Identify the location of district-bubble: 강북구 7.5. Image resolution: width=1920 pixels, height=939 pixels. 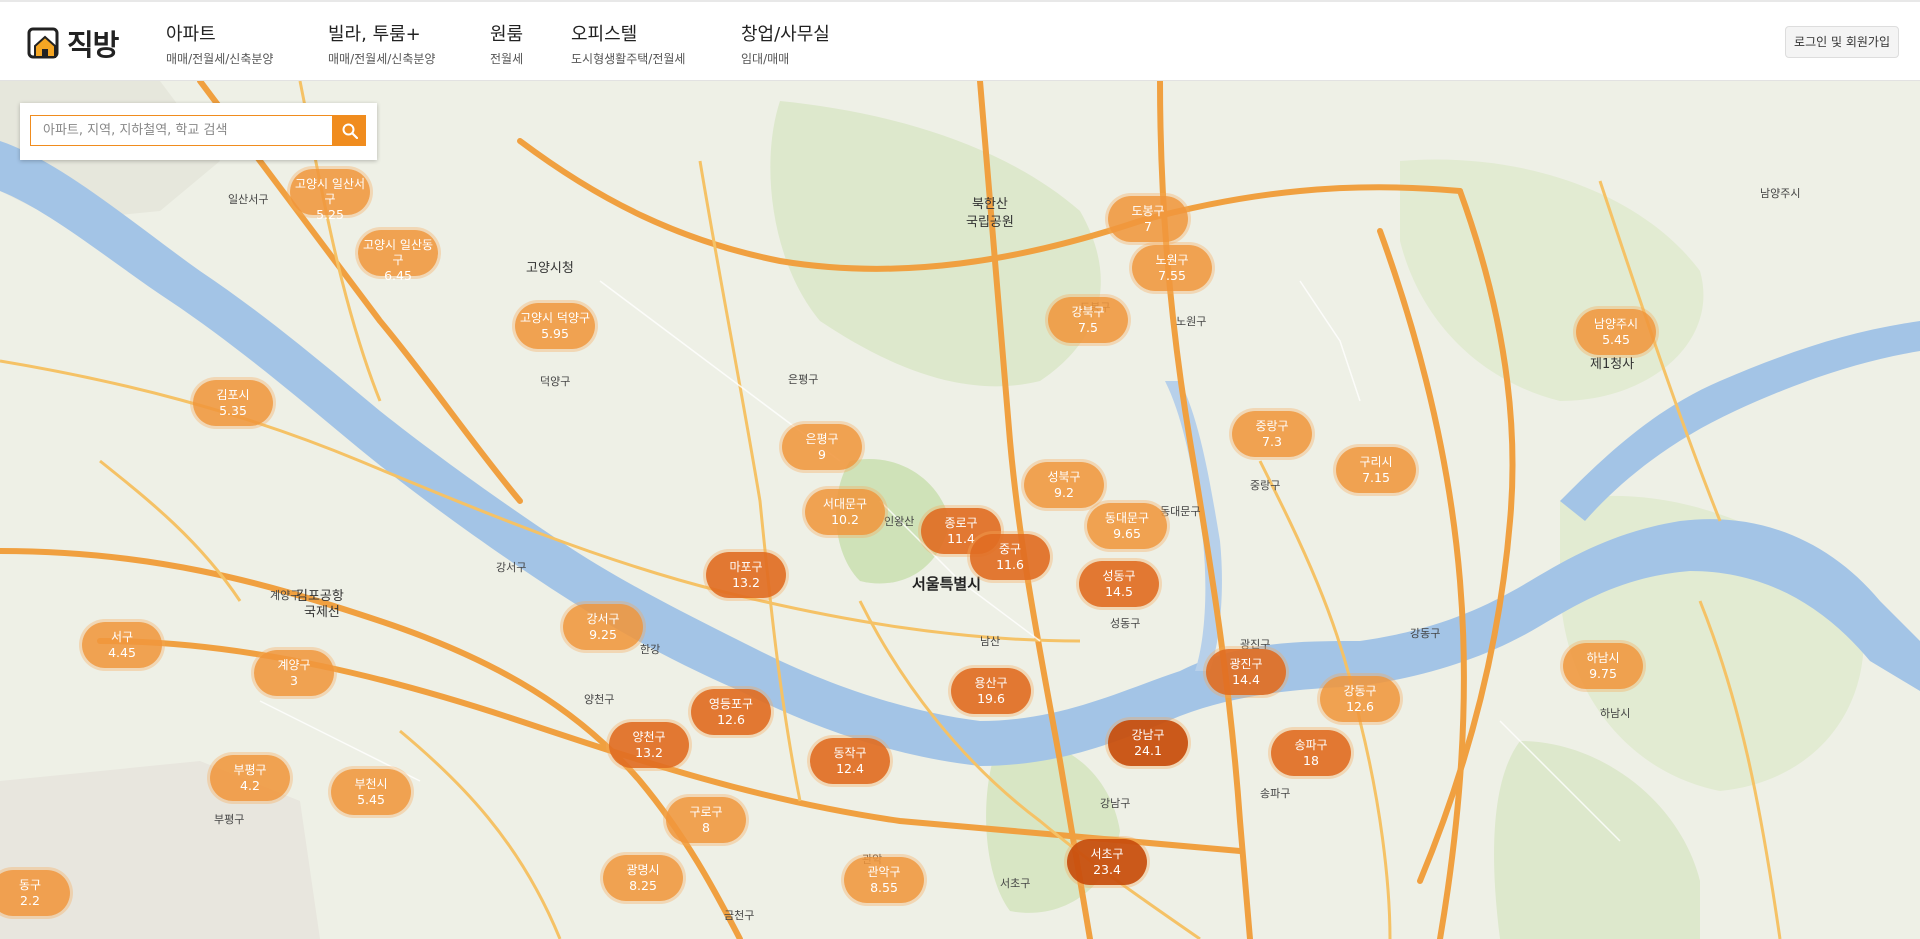
(1088, 320).